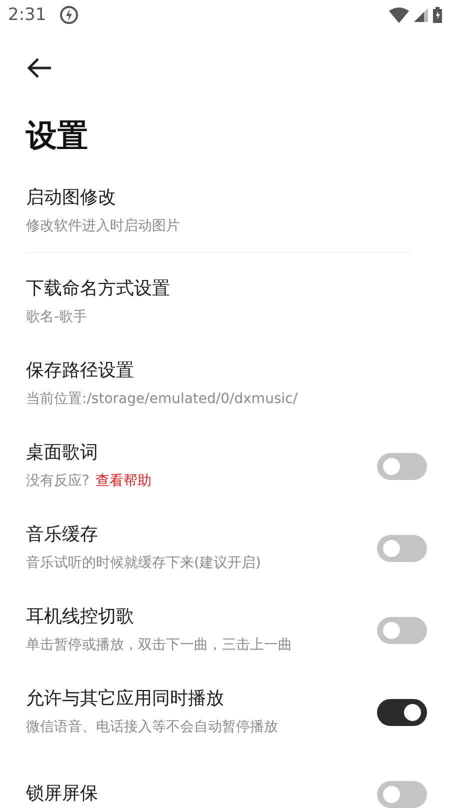 The height and width of the screenshot is (808, 455). I want to click on setting-description: 修改软件进入时启动图片, so click(103, 226).